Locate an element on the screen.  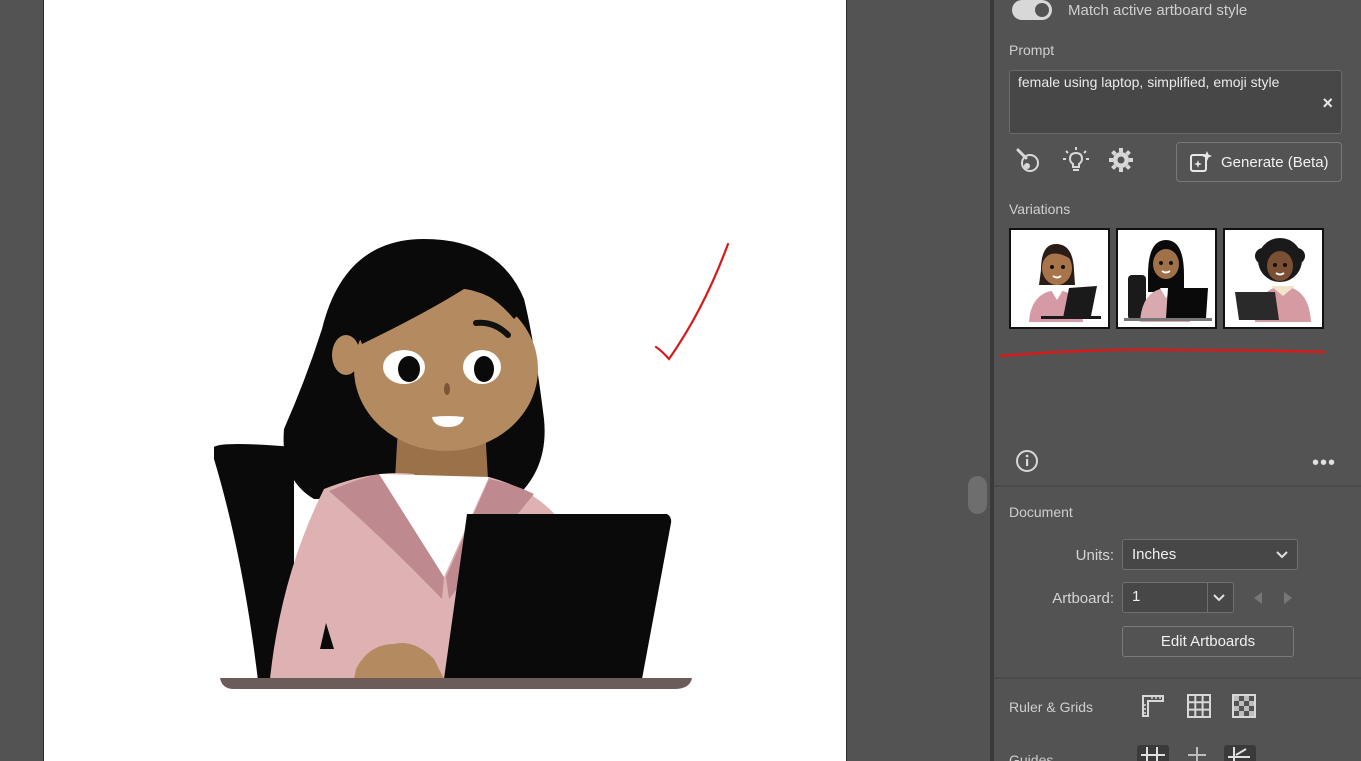
variations-label: Variations is located at coordinates (1040, 209).